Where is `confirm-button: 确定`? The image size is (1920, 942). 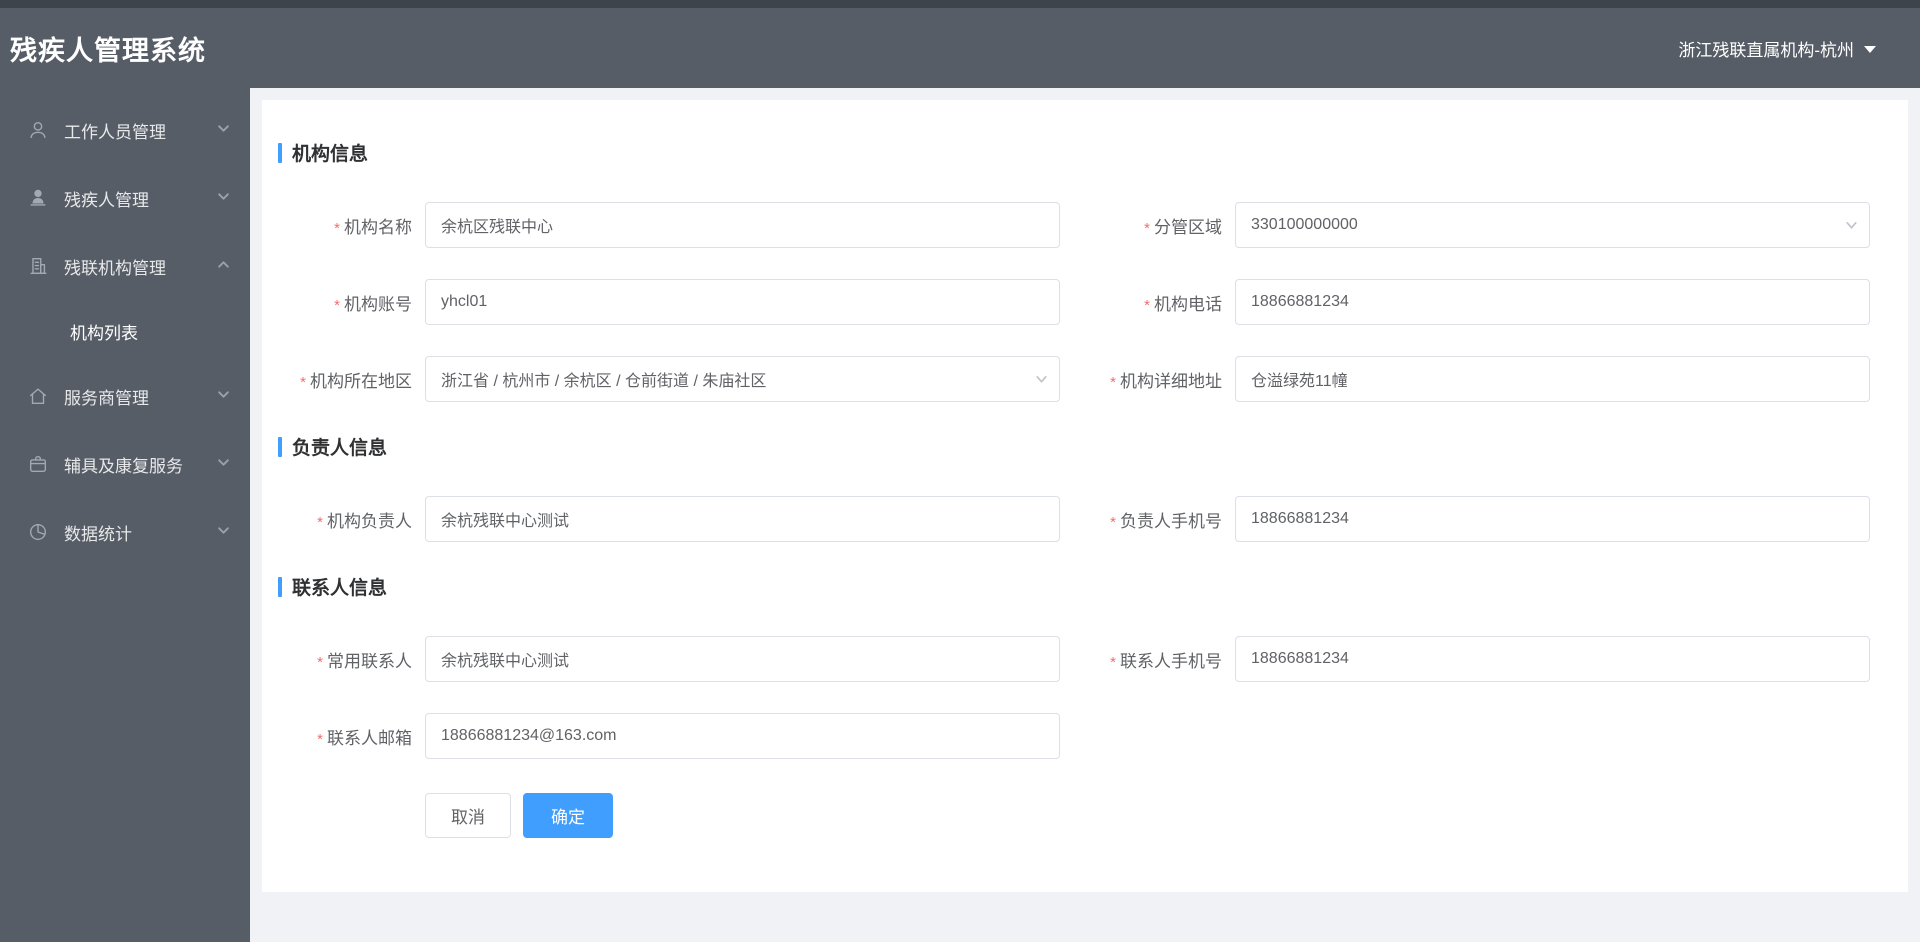
confirm-button: 确定 is located at coordinates (568, 815).